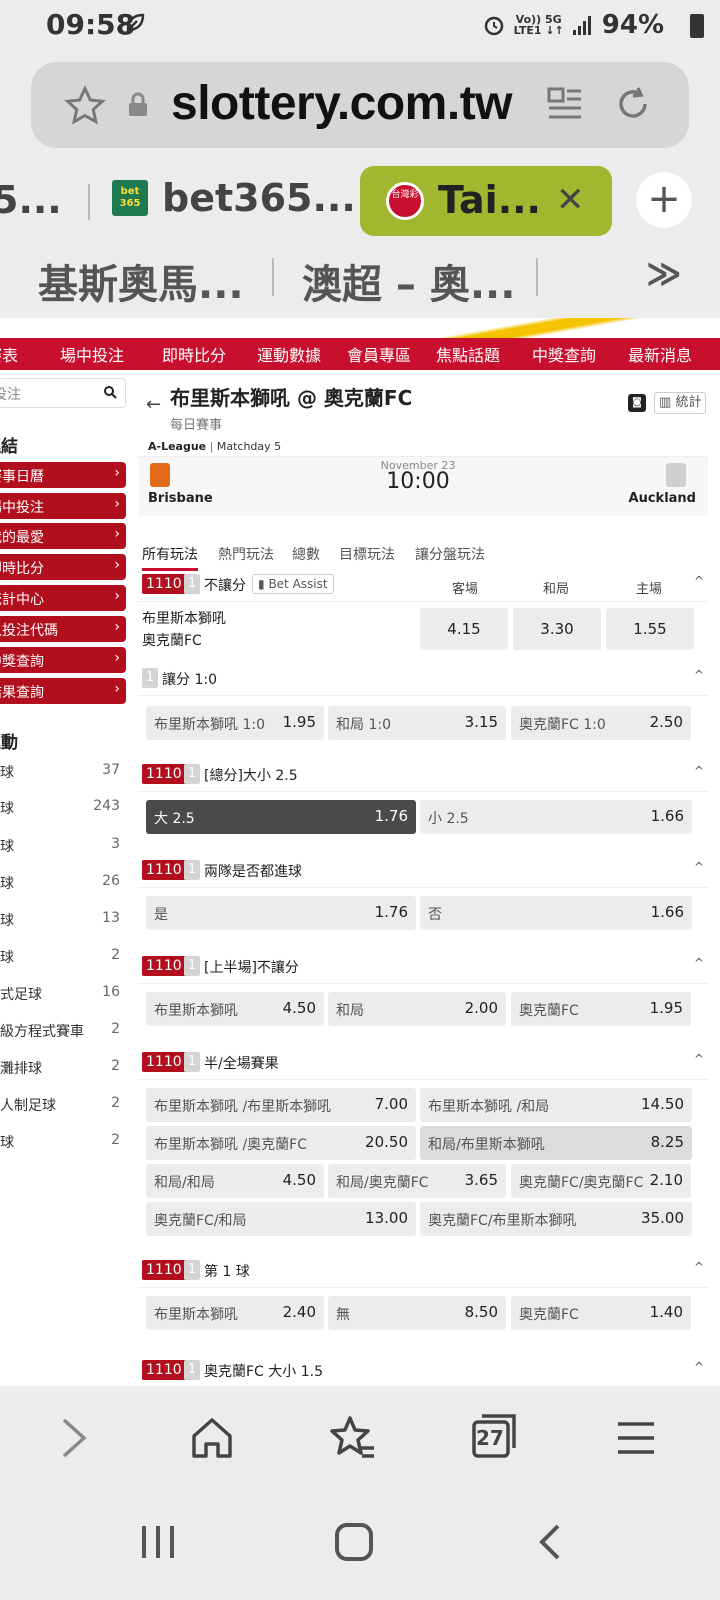 This screenshot has width=720, height=1600. I want to click on back-nav-icon, so click(551, 1542).